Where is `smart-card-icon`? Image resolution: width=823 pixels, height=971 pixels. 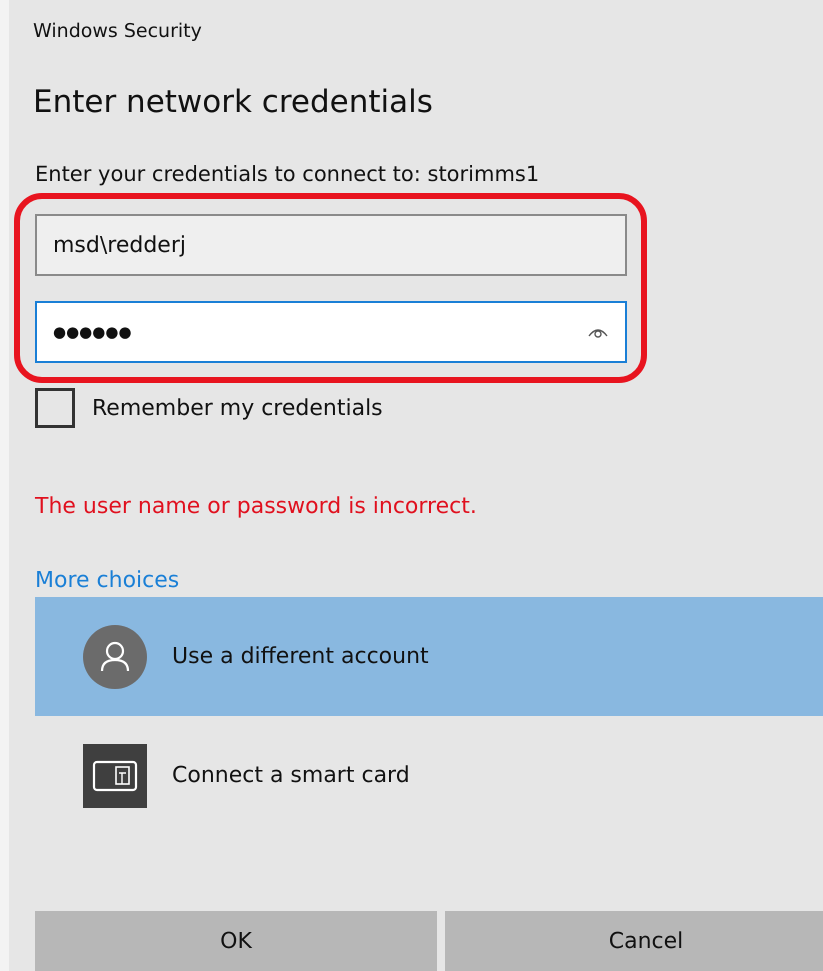
smart-card-icon is located at coordinates (115, 776).